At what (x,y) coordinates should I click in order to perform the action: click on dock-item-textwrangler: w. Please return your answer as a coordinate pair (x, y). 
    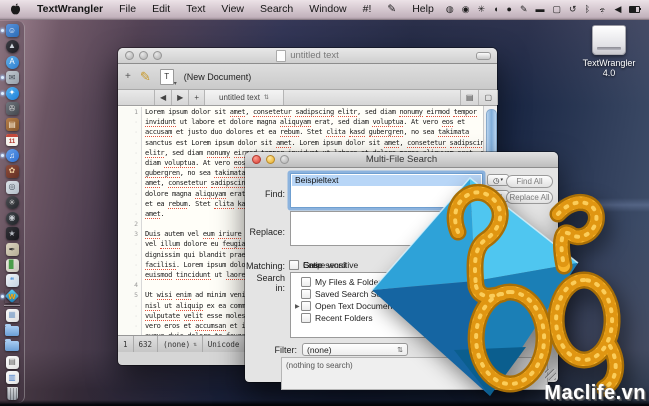
    Looking at the image, I should click on (11, 296).